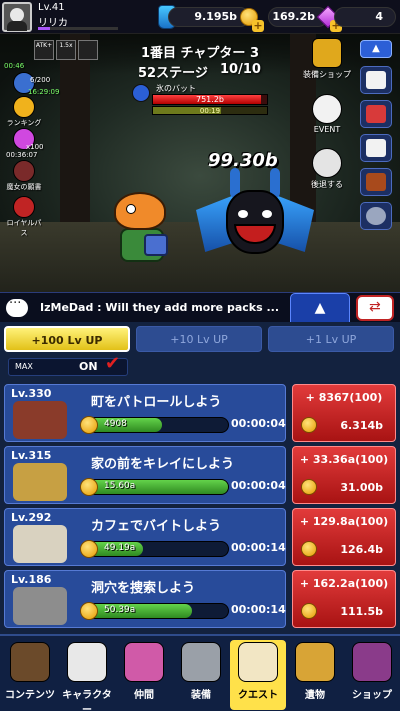  I want to click on left-timer-2: 16:29:09, so click(44, 92).